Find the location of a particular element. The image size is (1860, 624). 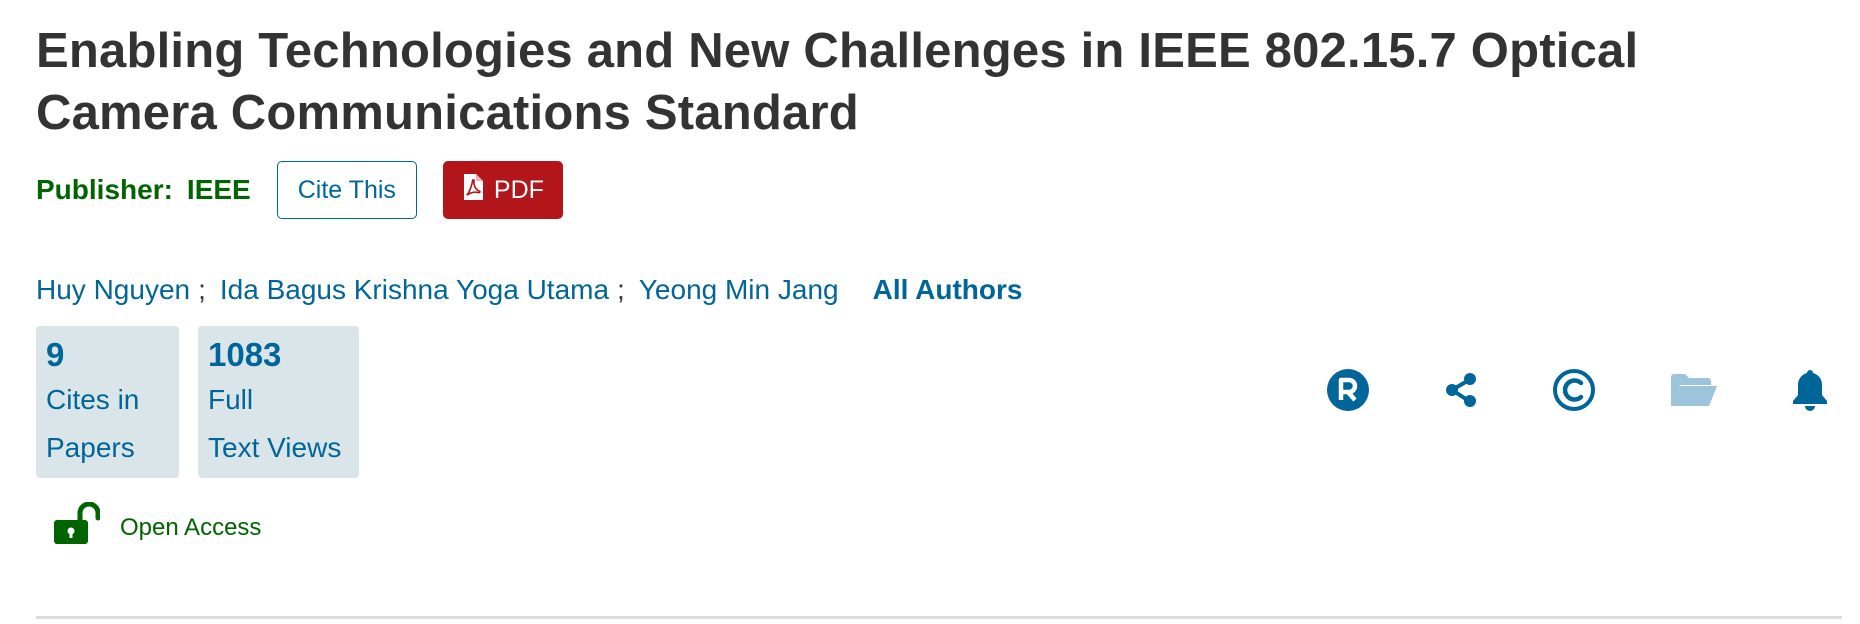

metric-value: 1083 is located at coordinates (245, 354).